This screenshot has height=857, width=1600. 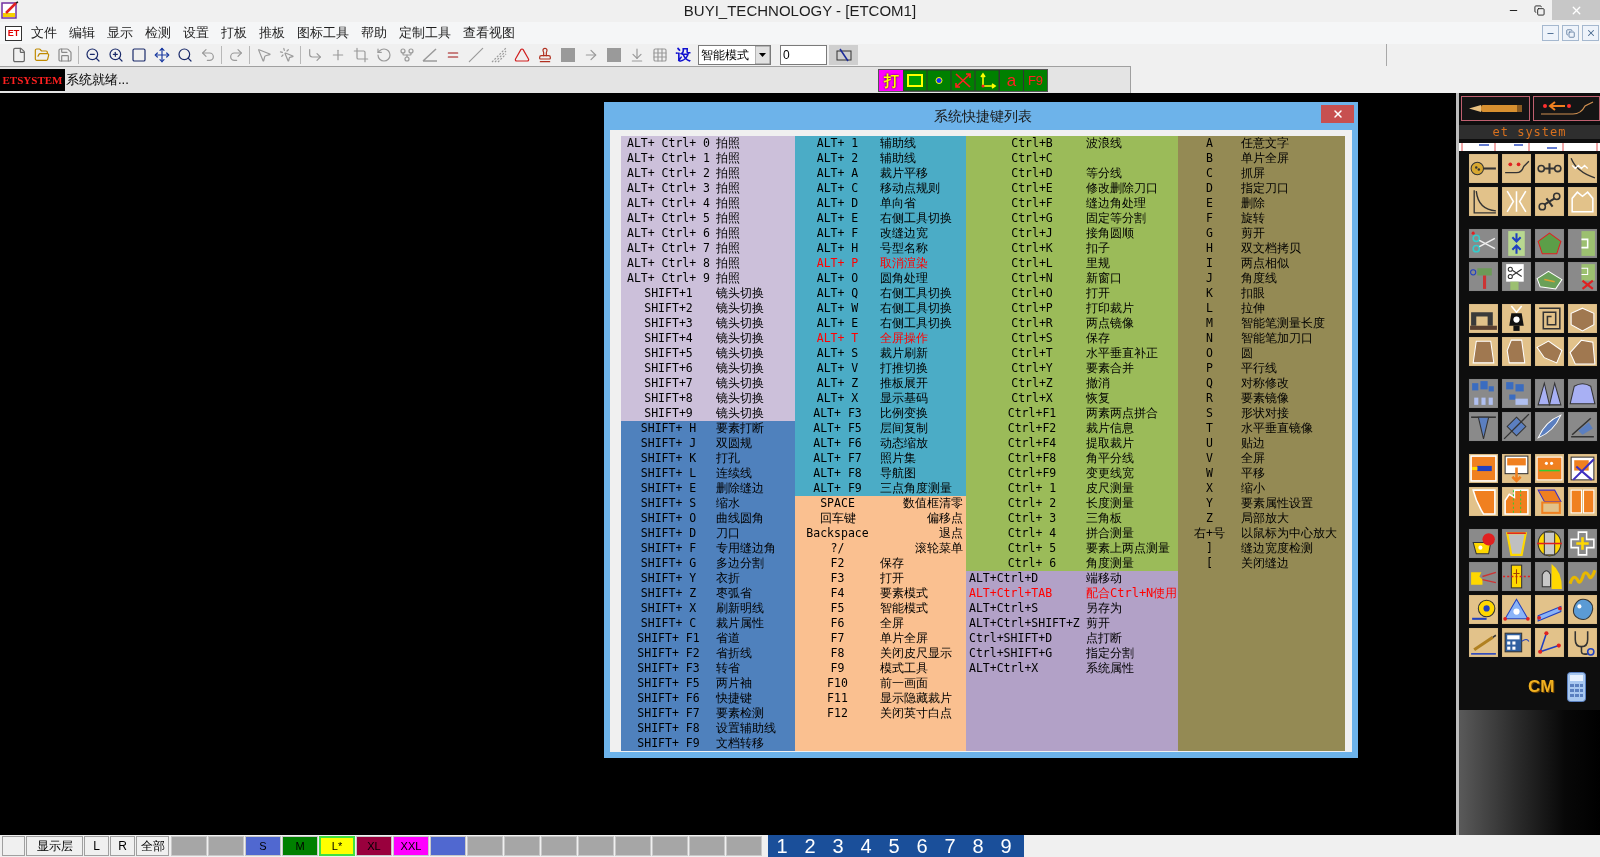 I want to click on menu-item: 检测, so click(x=158, y=33).